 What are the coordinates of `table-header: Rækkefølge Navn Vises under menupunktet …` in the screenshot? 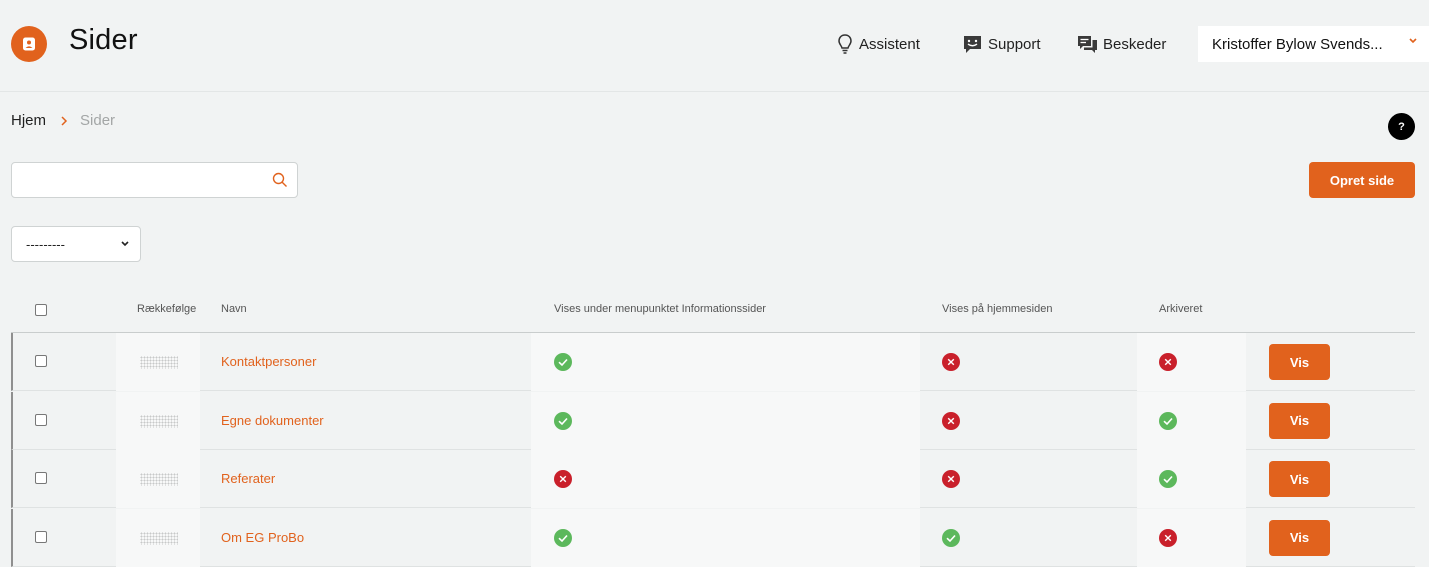 It's located at (713, 311).